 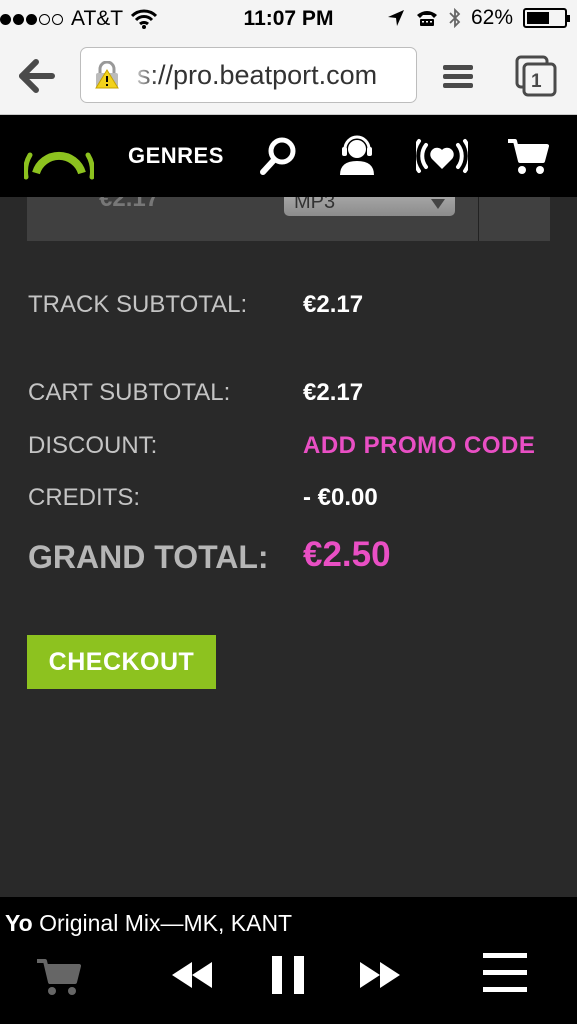 I want to click on add-promo-code-link: ADD PROMO CODE, so click(x=419, y=446).